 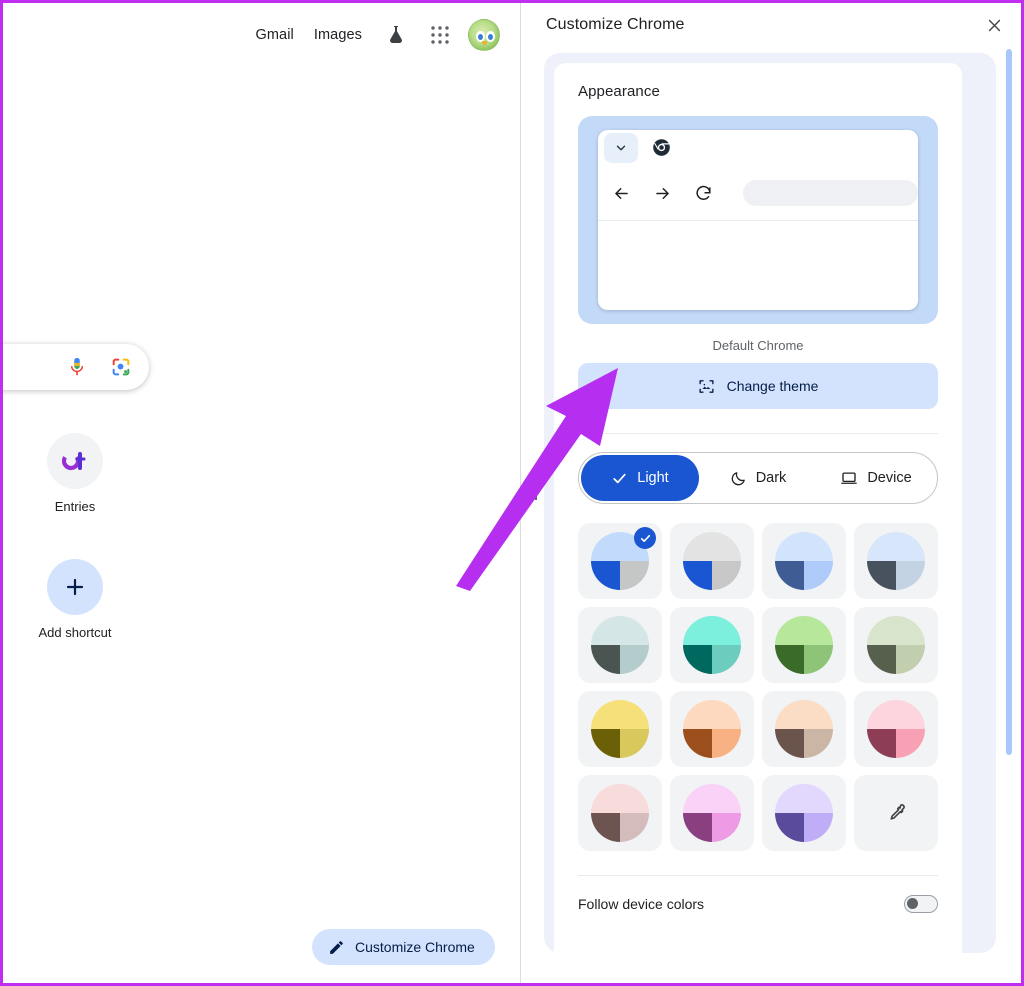 I want to click on color-swatch-steel-blue, so click(x=896, y=561).